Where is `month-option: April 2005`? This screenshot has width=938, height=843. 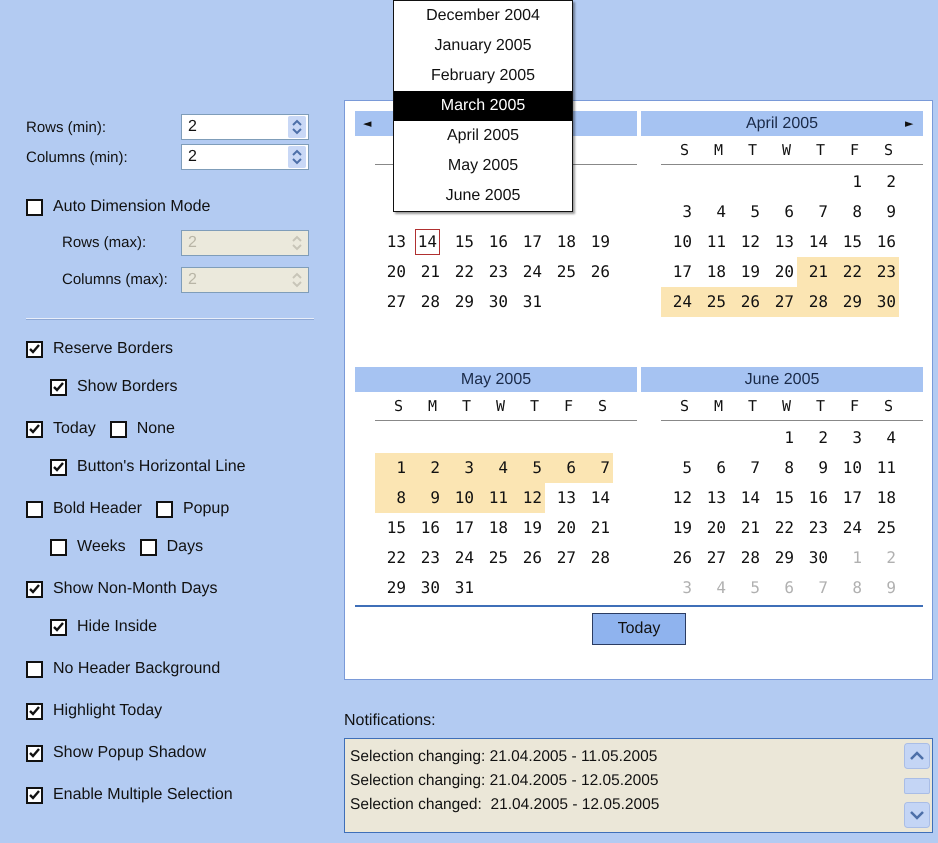 month-option: April 2005 is located at coordinates (483, 136).